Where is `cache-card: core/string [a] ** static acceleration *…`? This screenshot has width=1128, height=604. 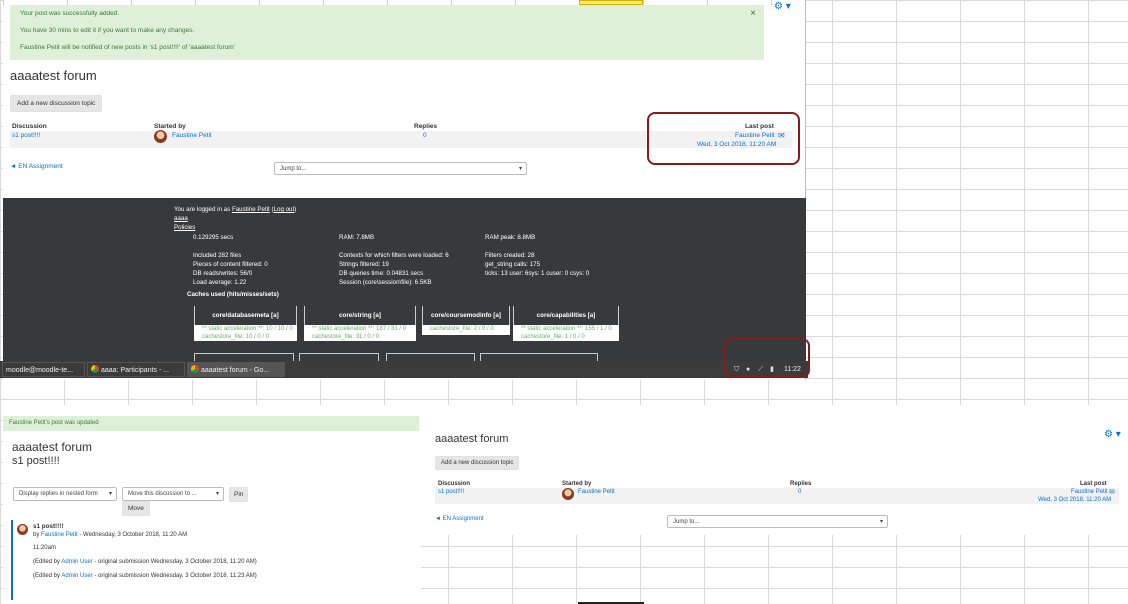 cache-card: core/string [a] ** static acceleration *… is located at coordinates (360, 323).